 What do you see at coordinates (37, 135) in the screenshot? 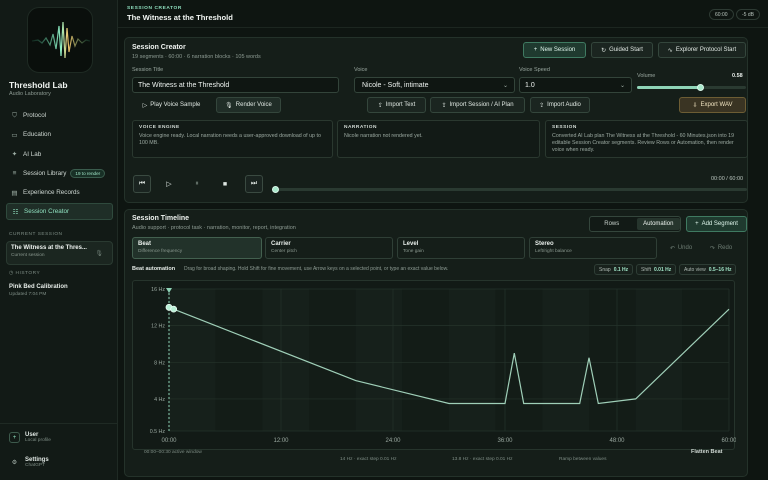
I see `sidebar-item-label: Education` at bounding box center [37, 135].